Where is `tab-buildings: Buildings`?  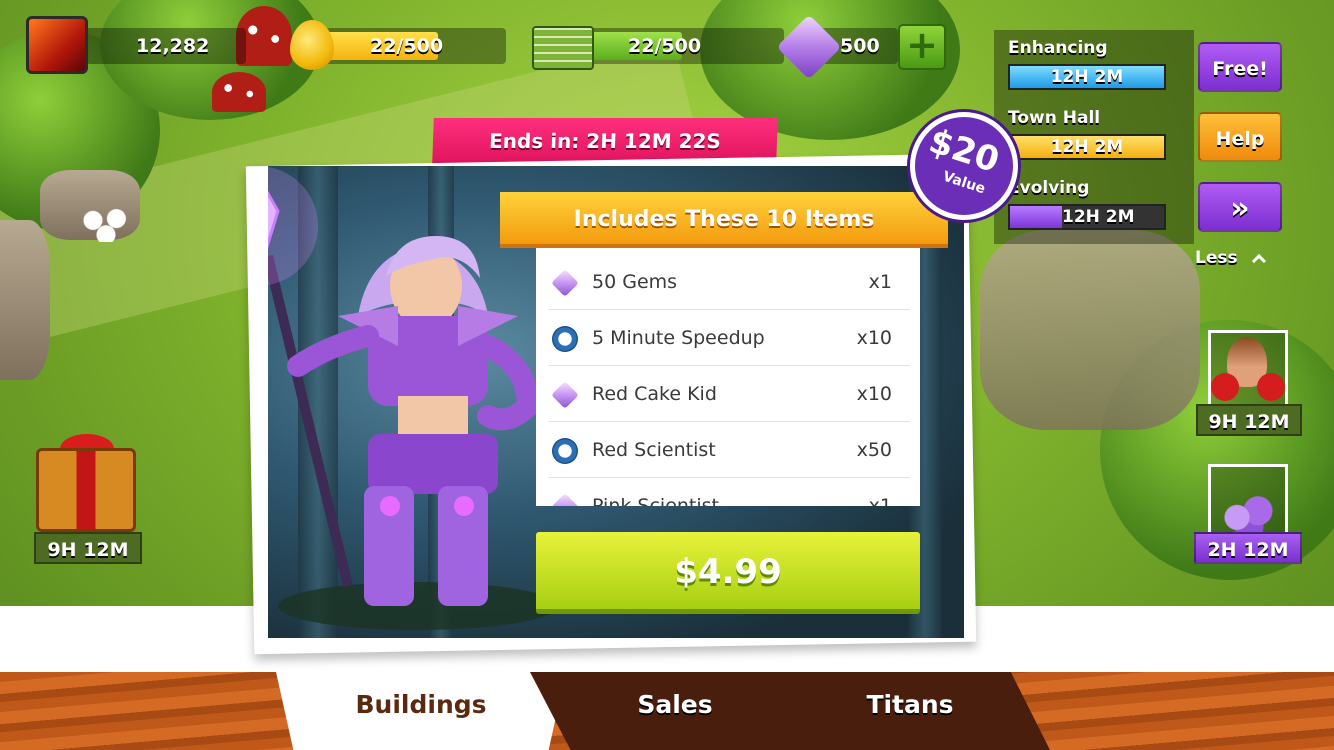 tab-buildings: Buildings is located at coordinates (421, 711).